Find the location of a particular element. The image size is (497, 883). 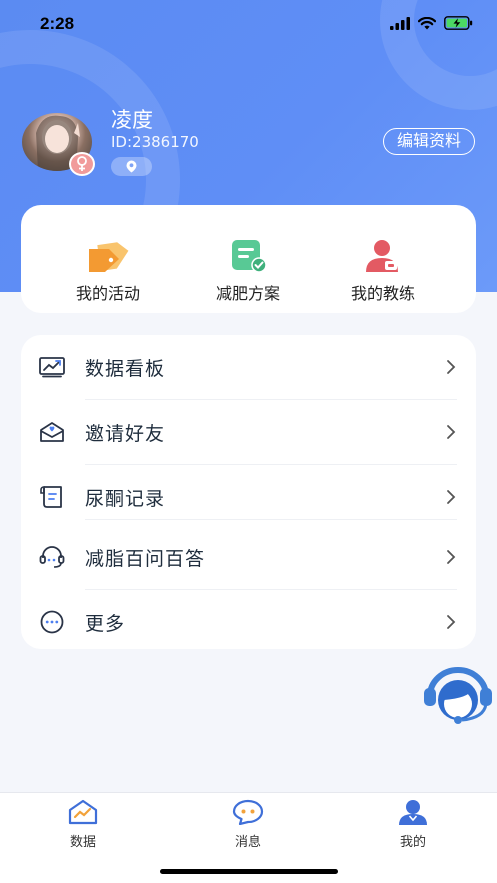

record-scroll-icon is located at coordinates (52, 497).